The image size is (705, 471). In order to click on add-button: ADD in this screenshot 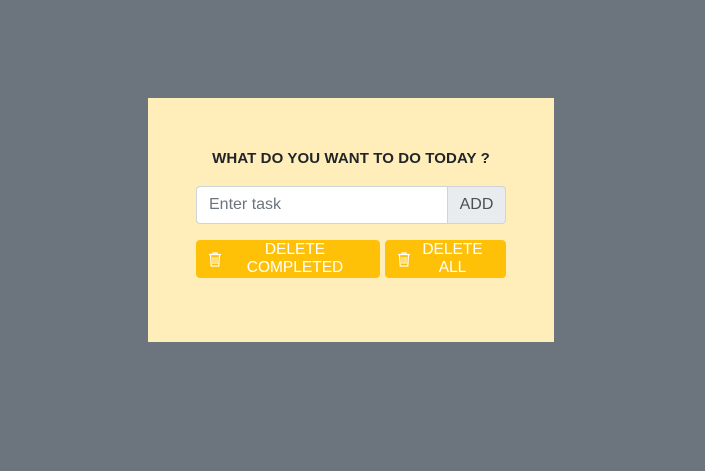, I will do `click(476, 205)`.